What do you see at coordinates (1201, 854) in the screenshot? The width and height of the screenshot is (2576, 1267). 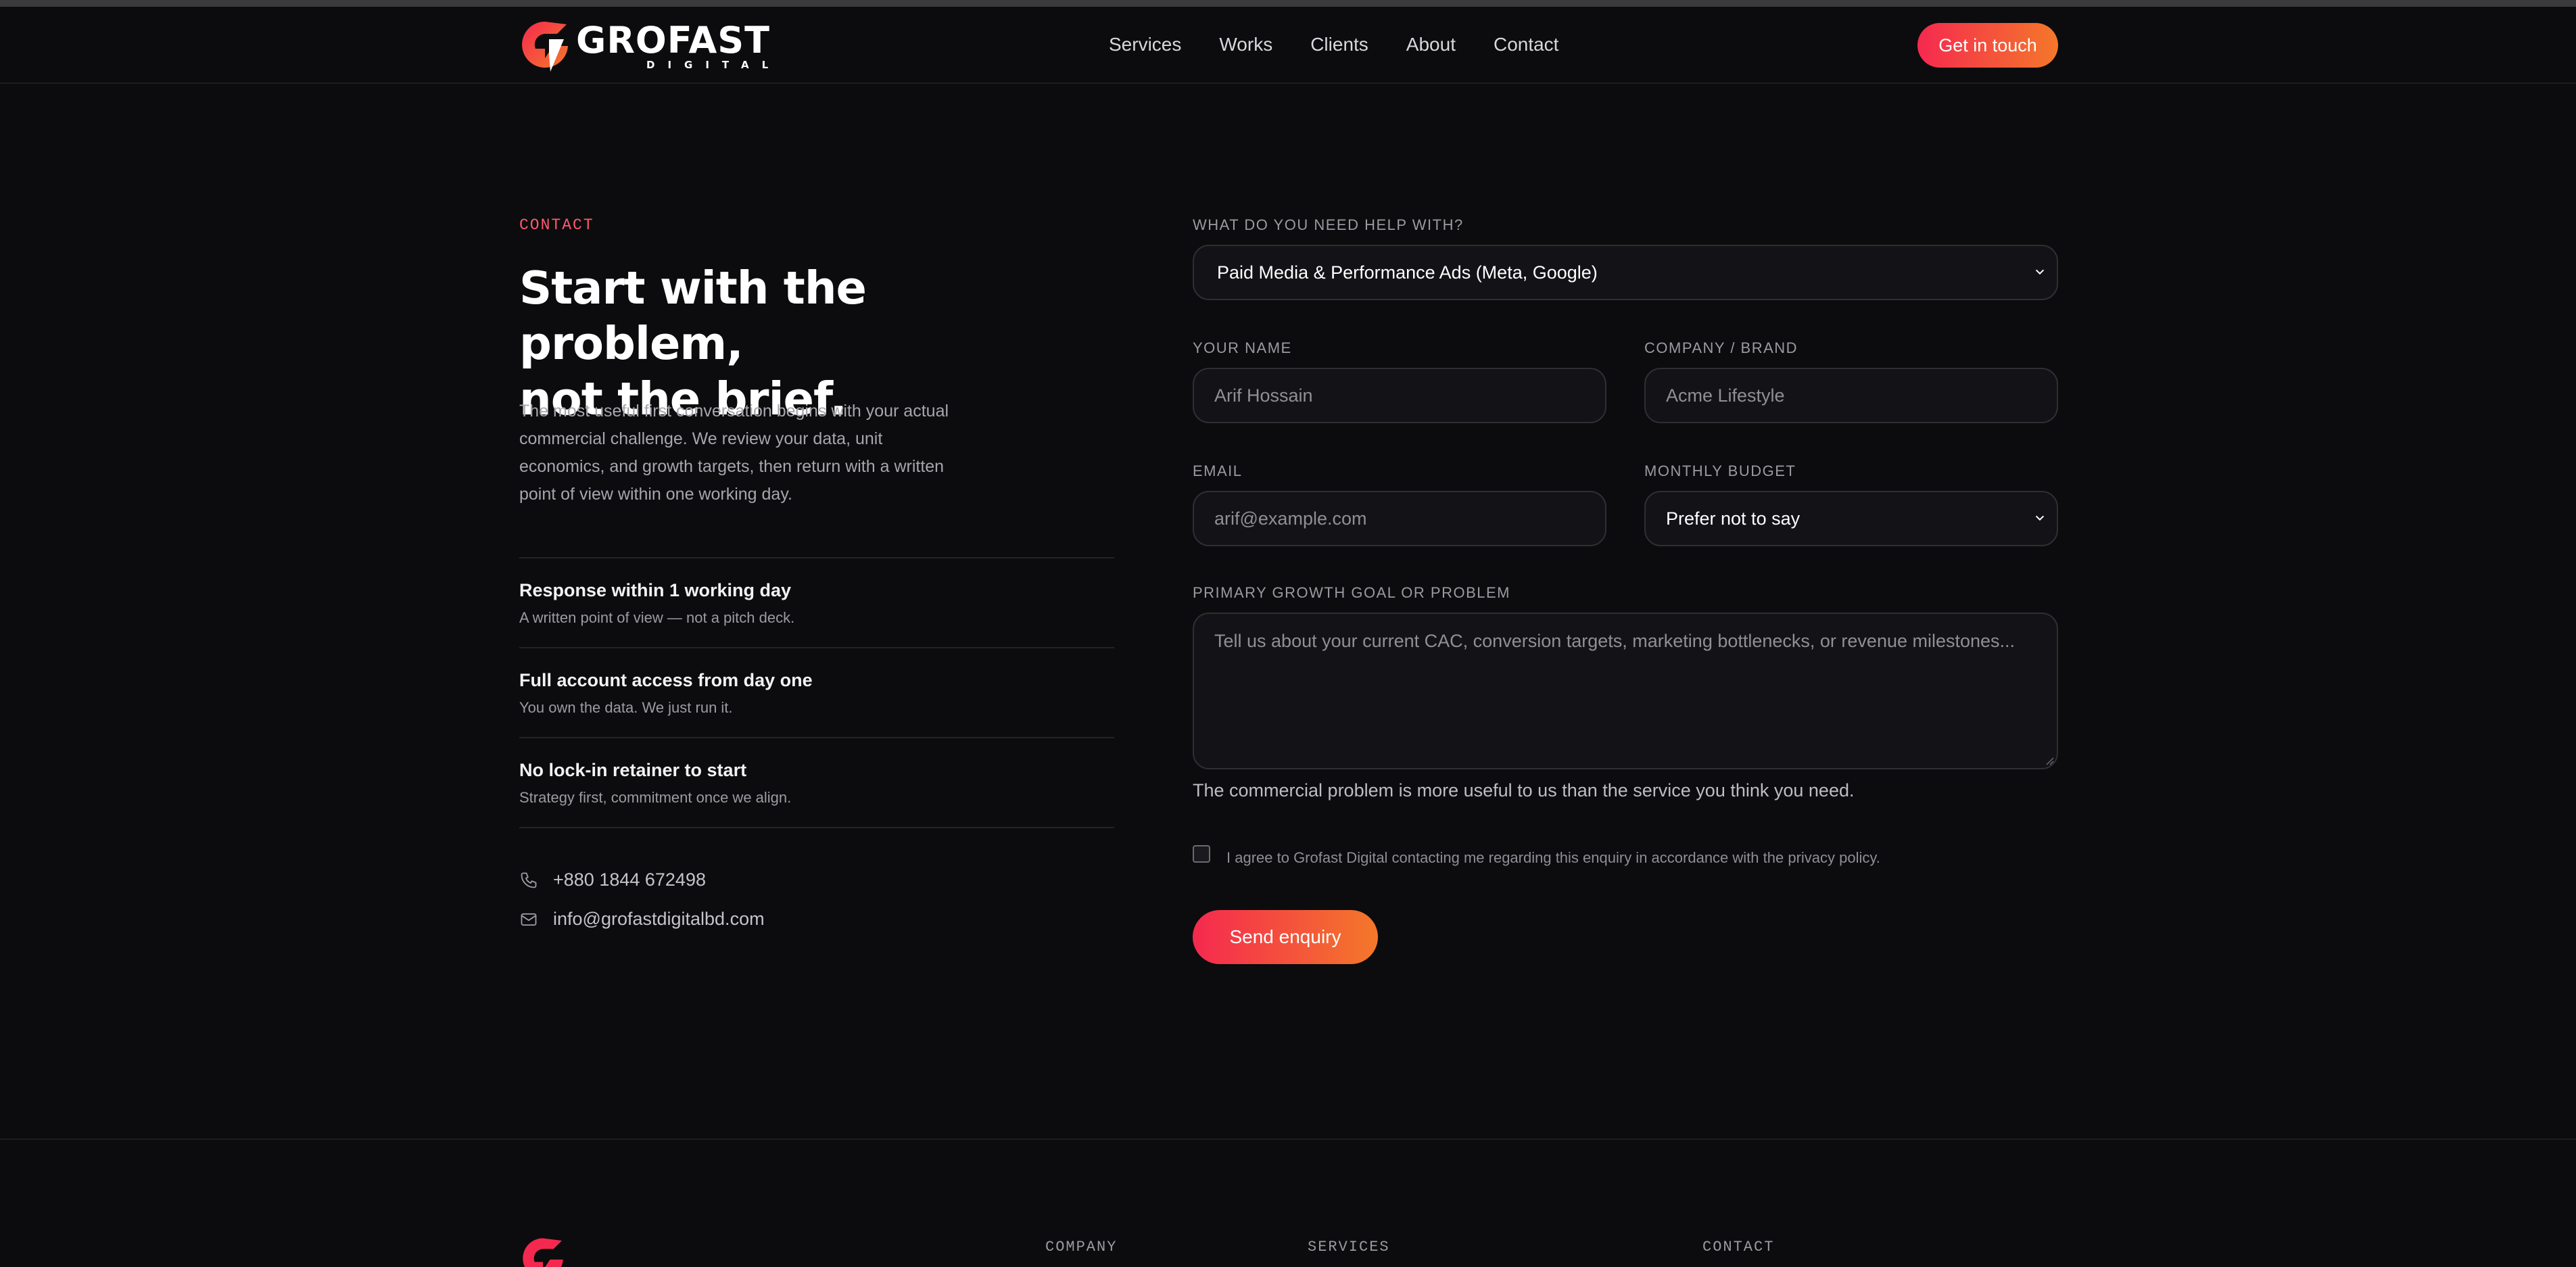 I see `consent-checkbox` at bounding box center [1201, 854].